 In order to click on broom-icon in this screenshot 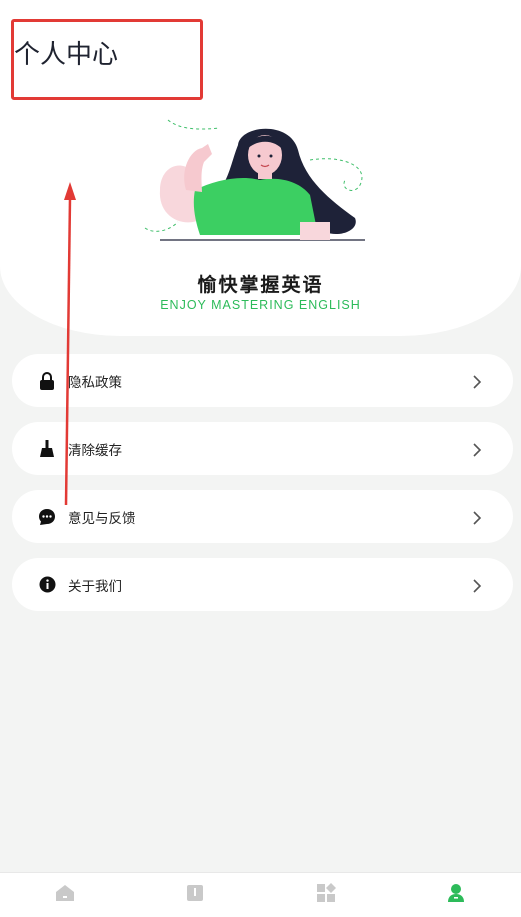, I will do `click(47, 448)`.